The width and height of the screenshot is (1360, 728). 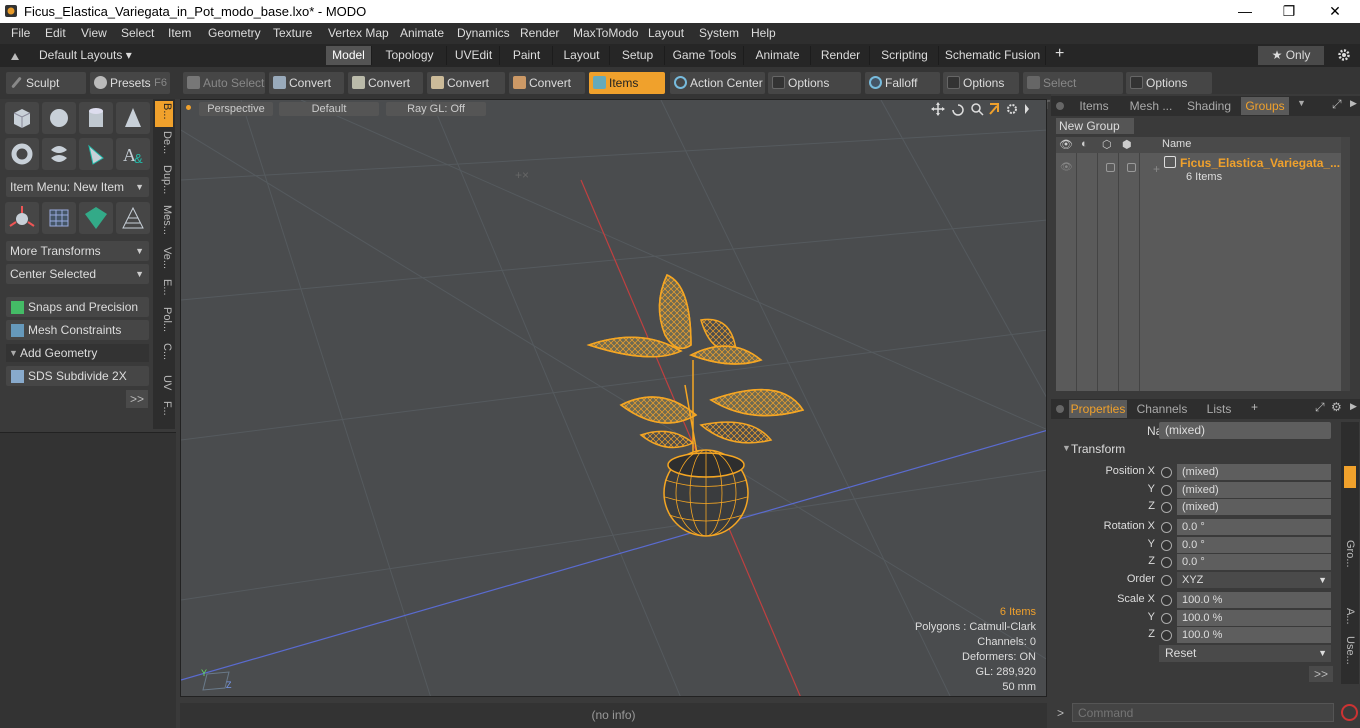 What do you see at coordinates (349, 55) in the screenshot?
I see `tab-model: Model` at bounding box center [349, 55].